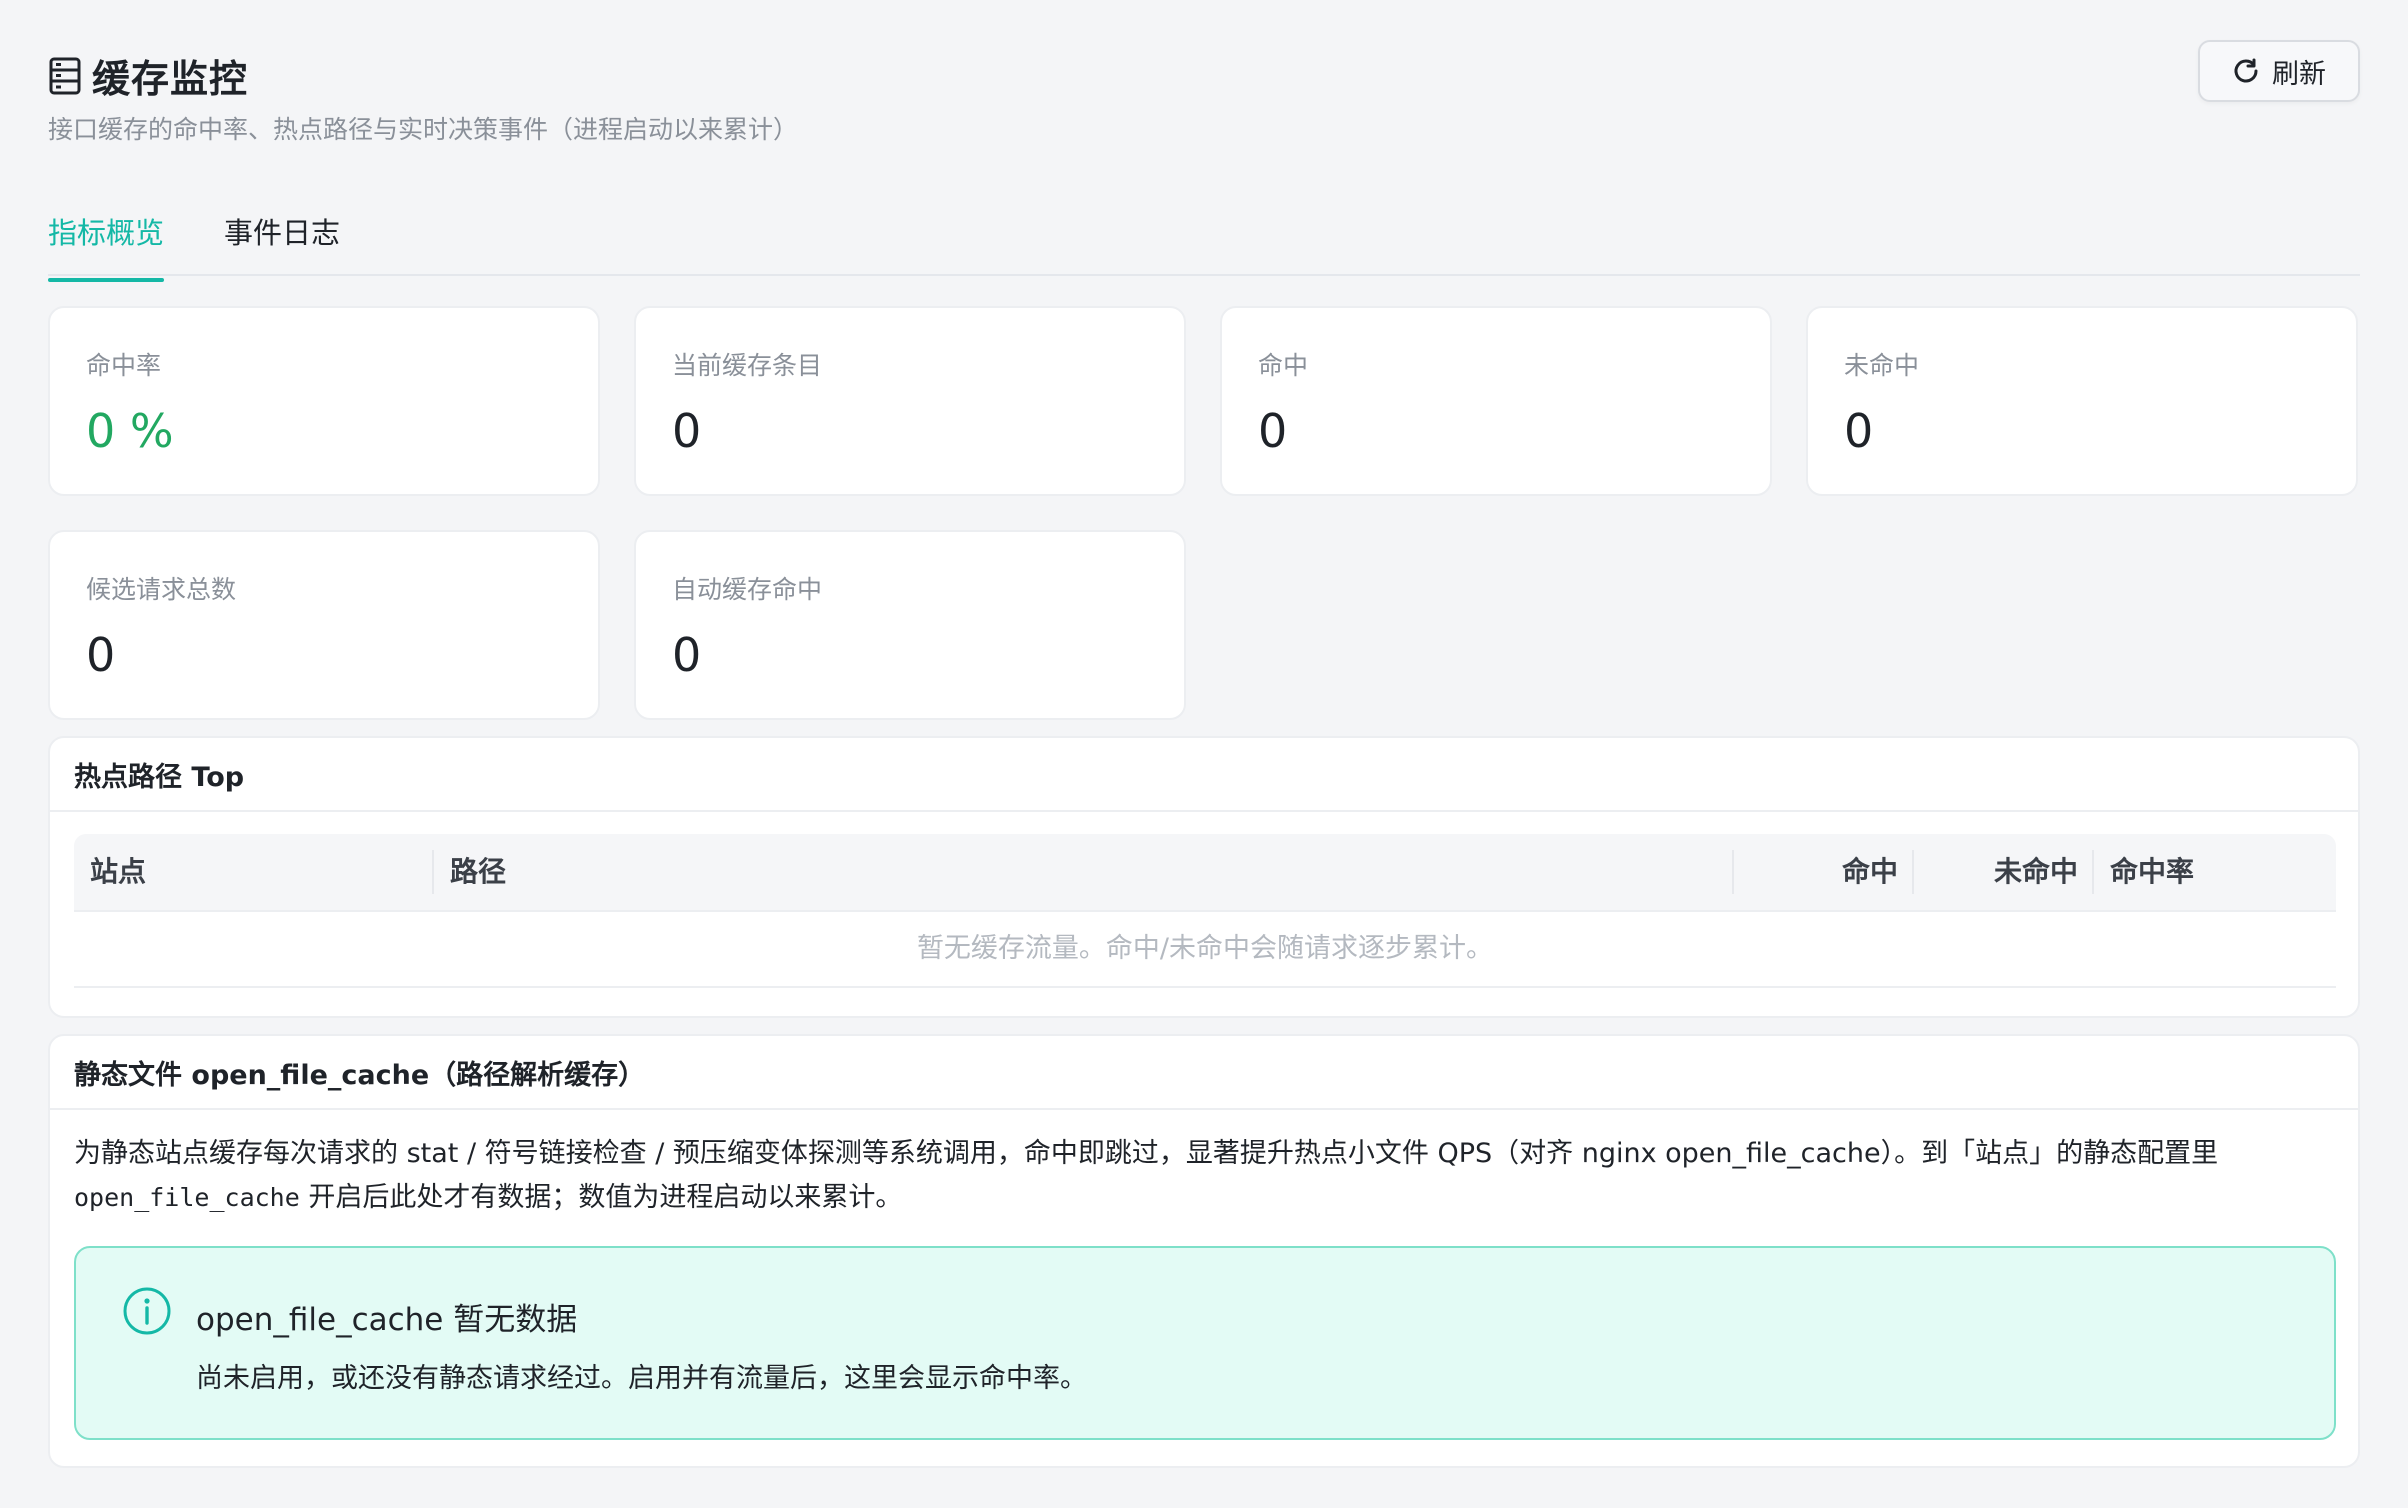 The height and width of the screenshot is (1508, 2408). I want to click on page-title: 缓存监控, so click(170, 79).